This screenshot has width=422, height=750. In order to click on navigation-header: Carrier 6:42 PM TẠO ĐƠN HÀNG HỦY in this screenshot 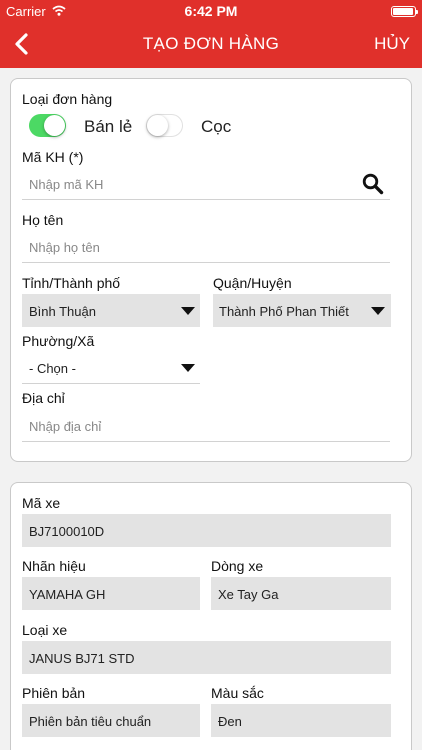, I will do `click(211, 34)`.